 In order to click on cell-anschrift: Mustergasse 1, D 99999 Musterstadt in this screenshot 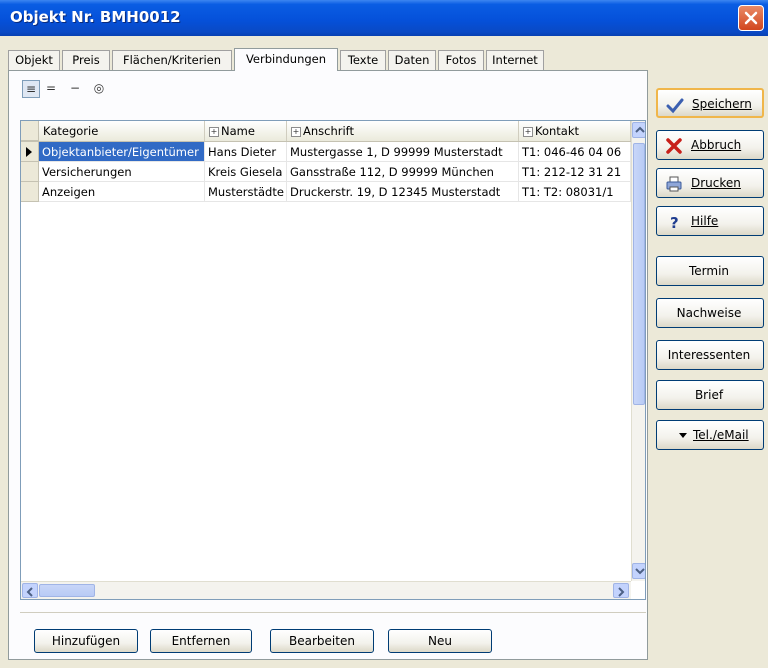, I will do `click(403, 152)`.